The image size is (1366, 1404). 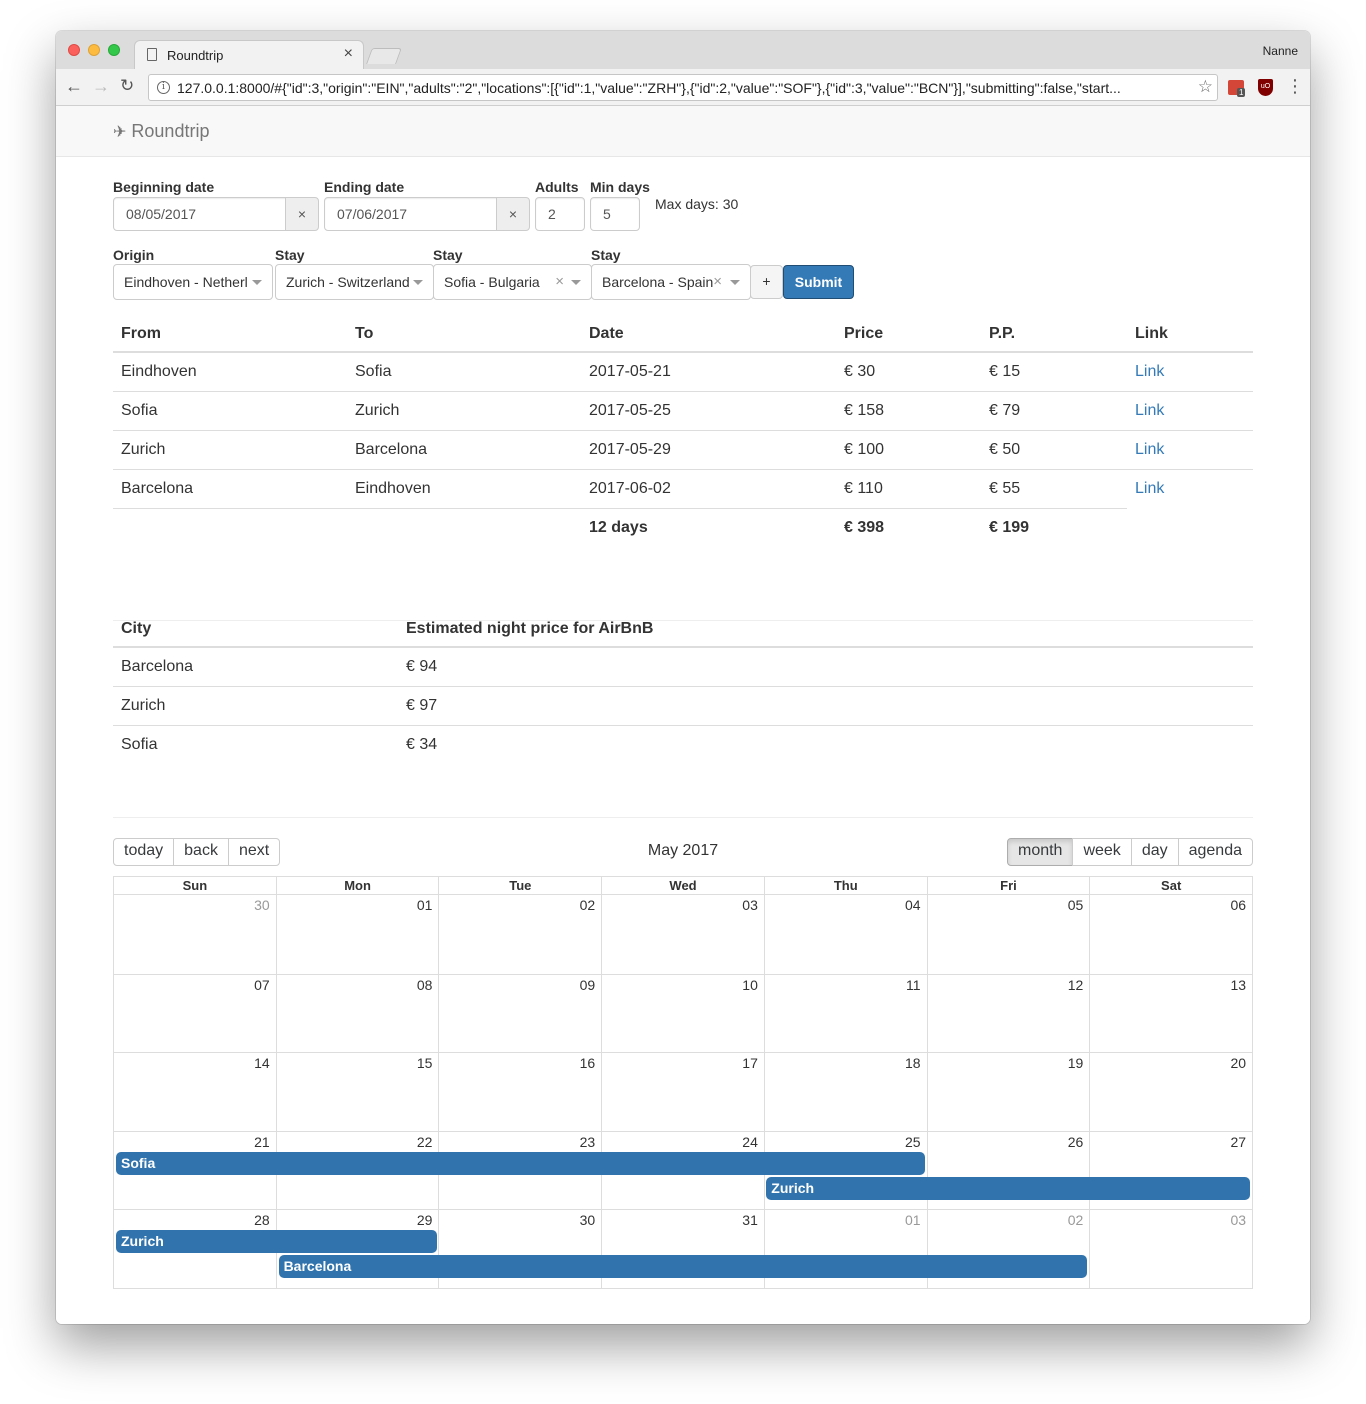 I want to click on date-number: 22, so click(x=425, y=1142).